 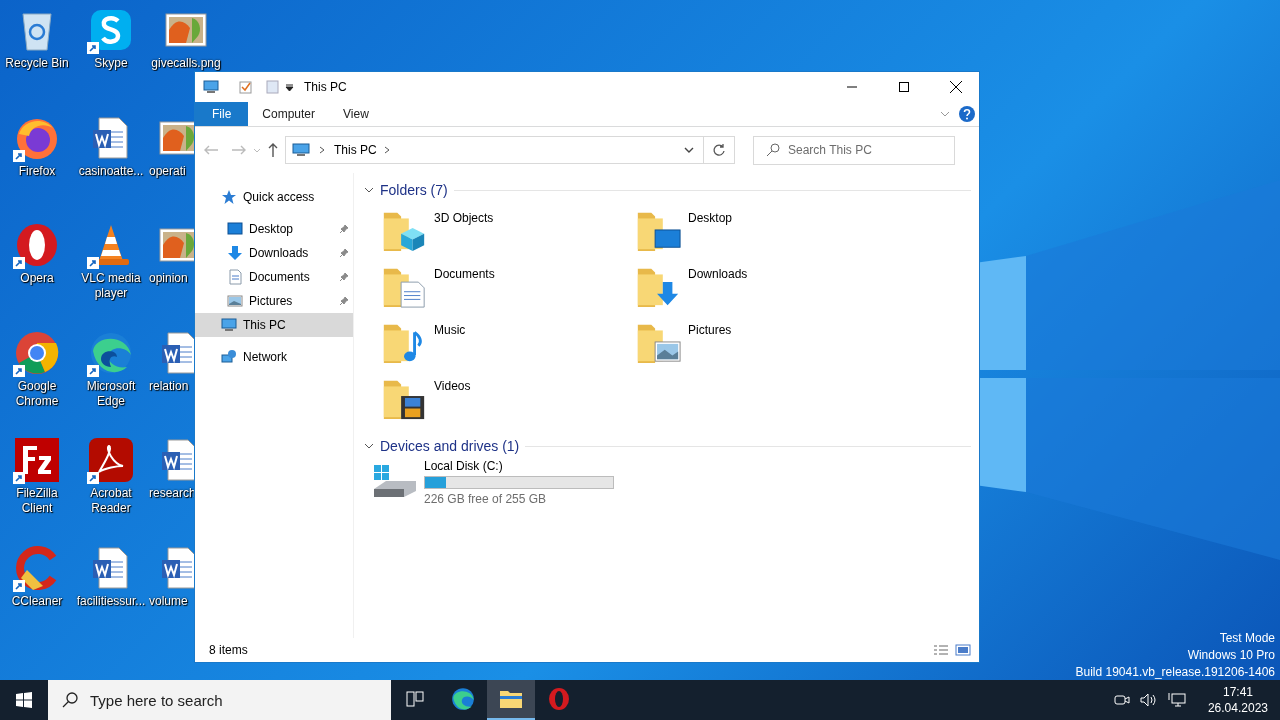 What do you see at coordinates (111, 501) in the screenshot?
I see `desktop-icon-label: Acrobat Reader` at bounding box center [111, 501].